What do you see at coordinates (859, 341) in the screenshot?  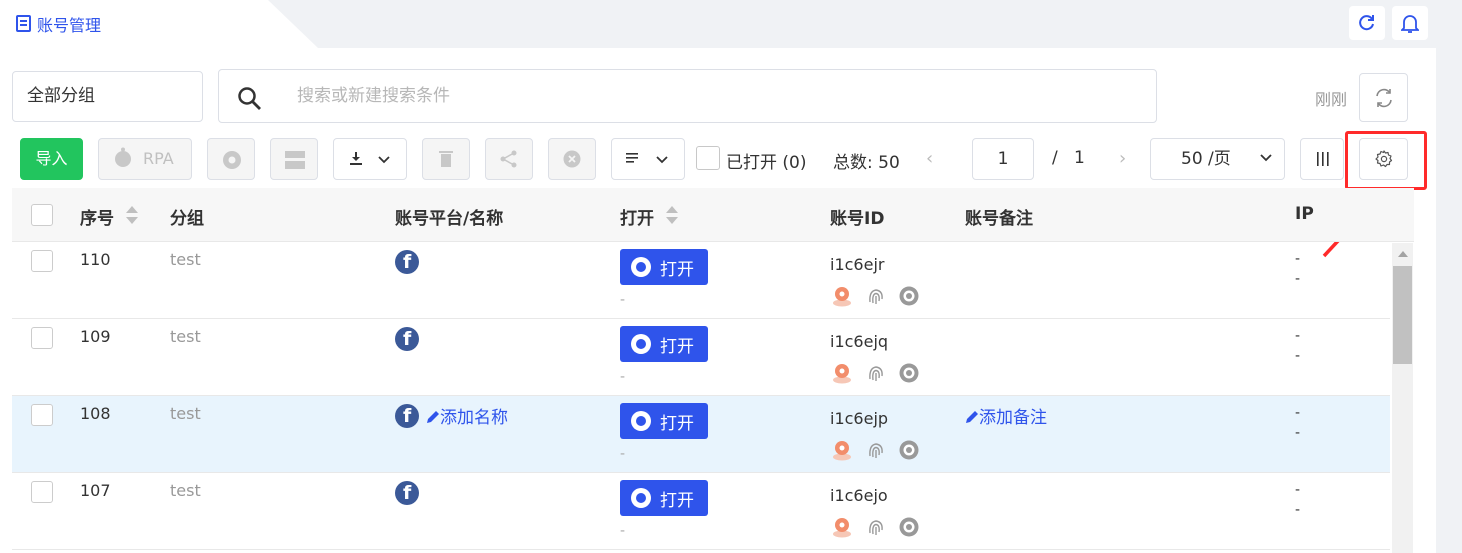 I see `row-account-id: i1c6ejq` at bounding box center [859, 341].